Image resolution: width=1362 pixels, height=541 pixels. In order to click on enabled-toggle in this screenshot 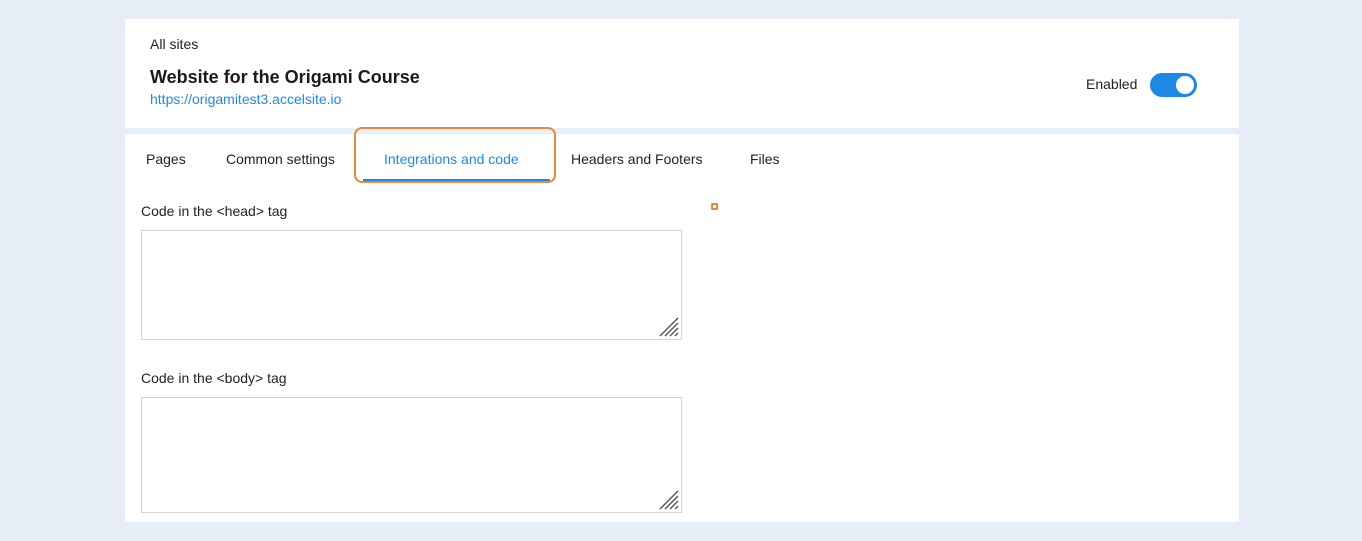, I will do `click(1173, 85)`.